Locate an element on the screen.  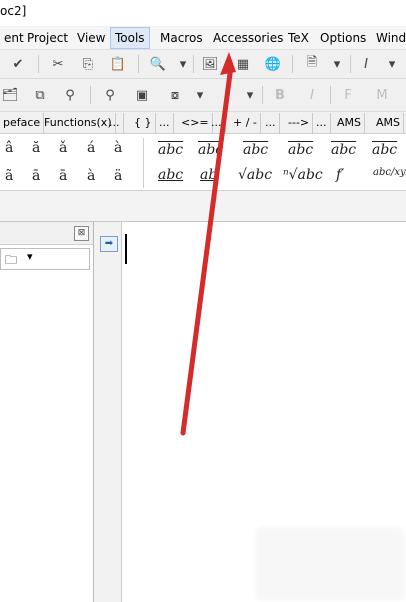
annotation-arrow is located at coordinates (208, 244).